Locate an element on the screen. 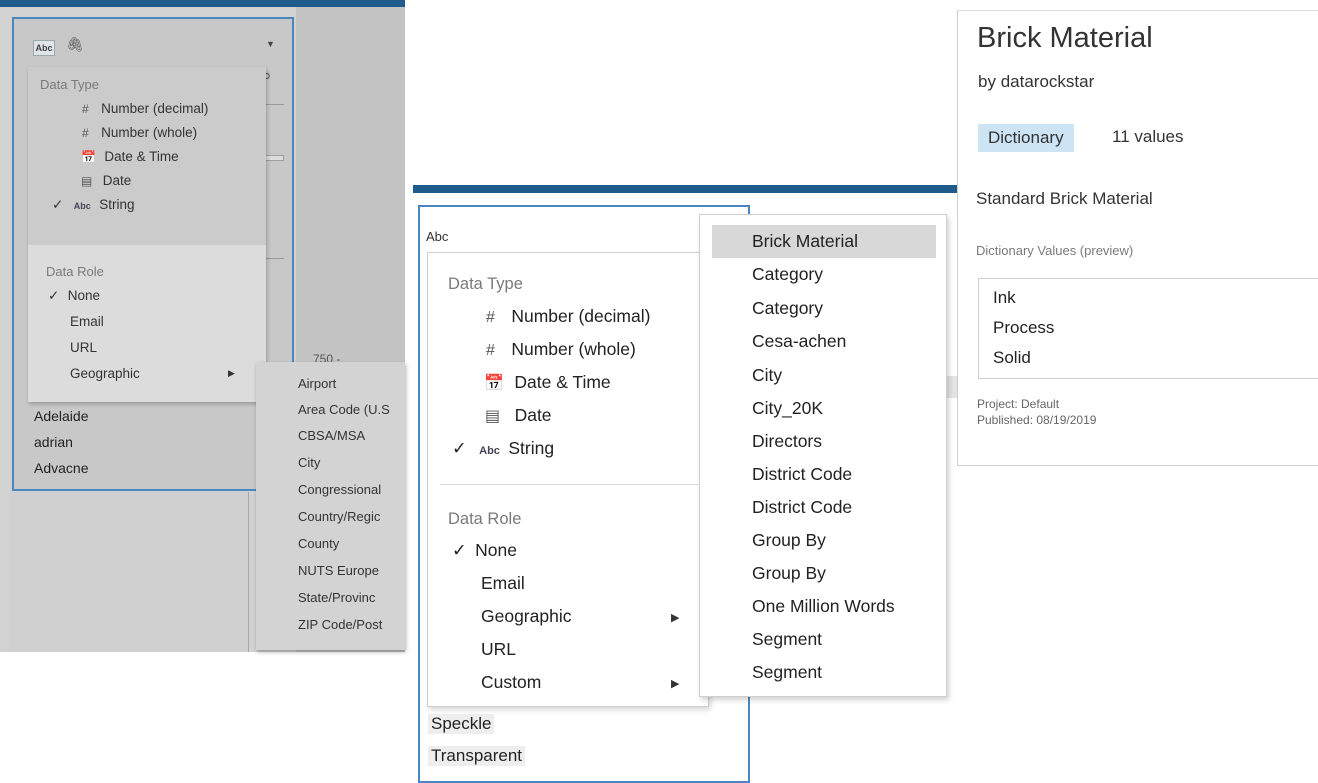 Image resolution: width=1318 pixels, height=783 pixels. geo-item-area-code: Area Code (U.S is located at coordinates (344, 409).